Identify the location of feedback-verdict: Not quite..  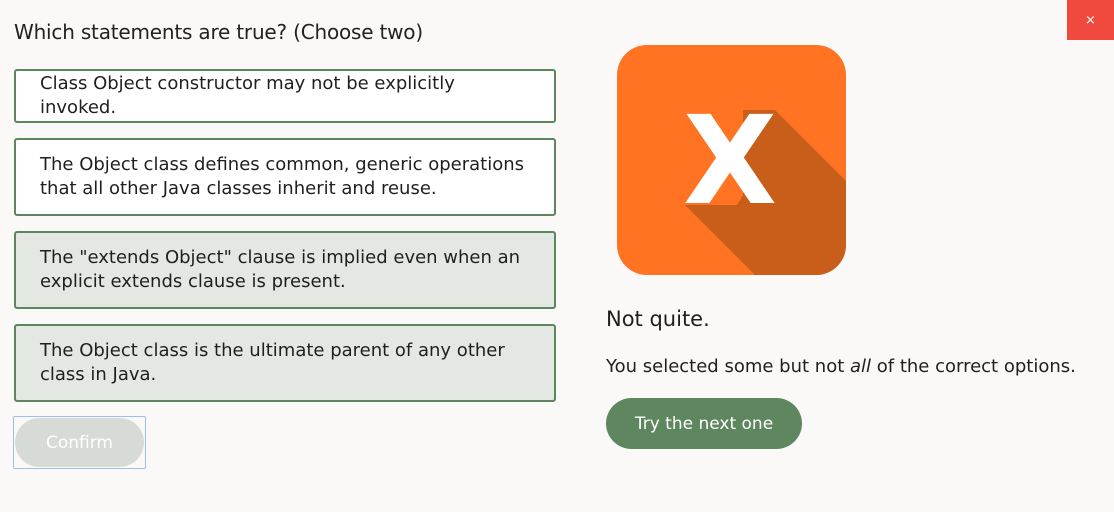
(658, 319).